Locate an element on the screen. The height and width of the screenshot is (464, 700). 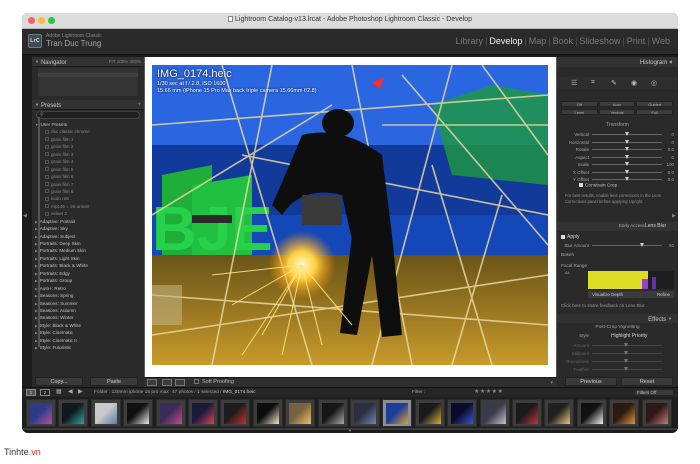
paste-settings-button: Paste is located at coordinates (114, 381).